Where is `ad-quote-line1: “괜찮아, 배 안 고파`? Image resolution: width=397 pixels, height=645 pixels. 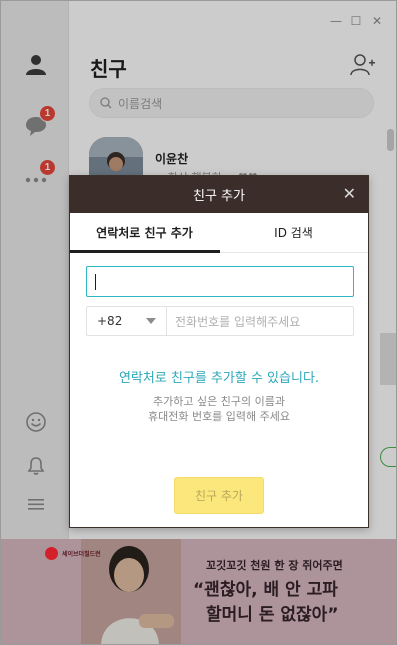
ad-quote-line1: “괜찮아, 배 안 고파 is located at coordinates (265, 590).